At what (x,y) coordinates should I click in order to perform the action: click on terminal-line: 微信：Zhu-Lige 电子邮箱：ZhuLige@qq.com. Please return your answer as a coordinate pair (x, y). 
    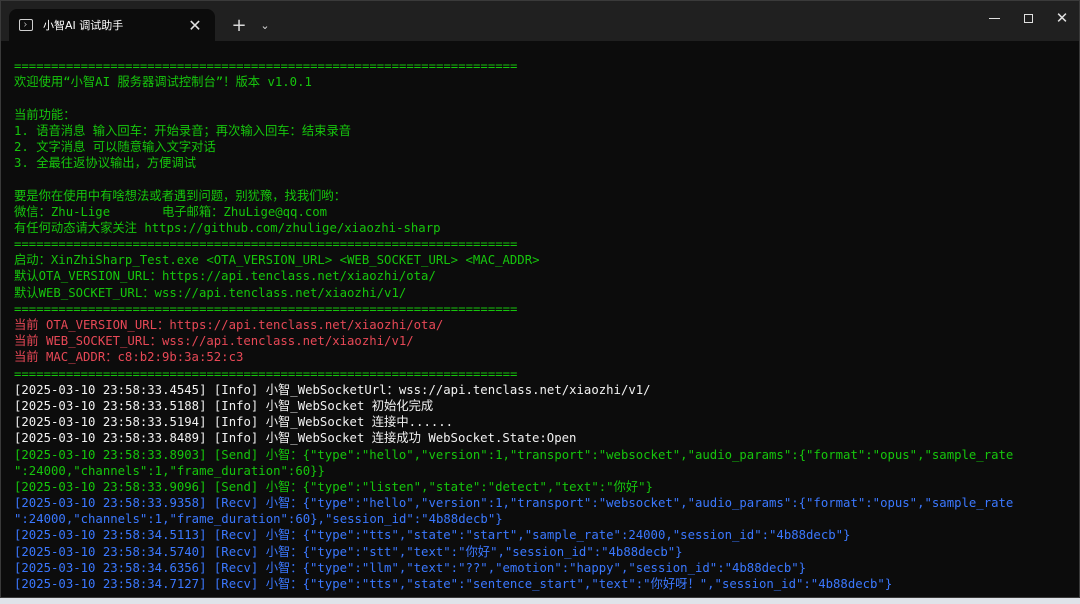
    Looking at the image, I should click on (171, 211).